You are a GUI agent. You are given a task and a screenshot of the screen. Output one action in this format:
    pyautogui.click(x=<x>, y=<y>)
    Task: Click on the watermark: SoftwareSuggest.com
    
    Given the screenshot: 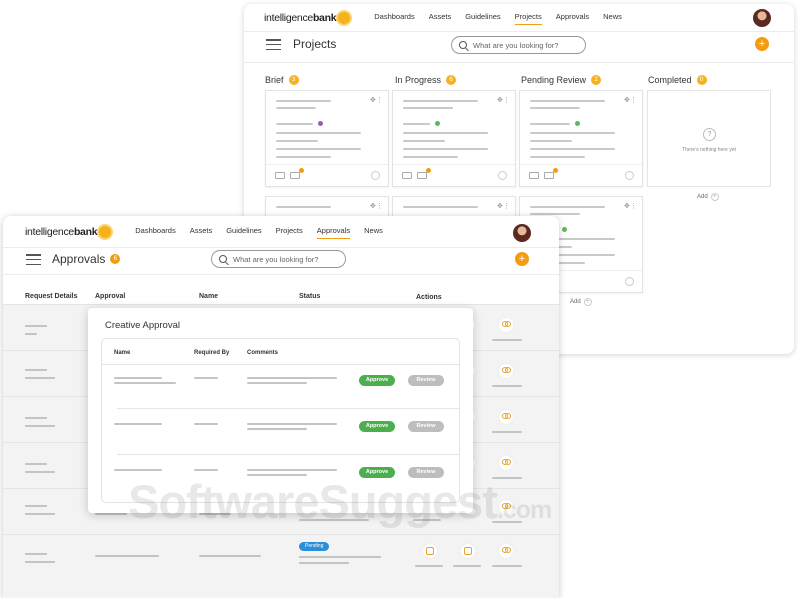 What is the action you would take?
    pyautogui.click(x=340, y=501)
    